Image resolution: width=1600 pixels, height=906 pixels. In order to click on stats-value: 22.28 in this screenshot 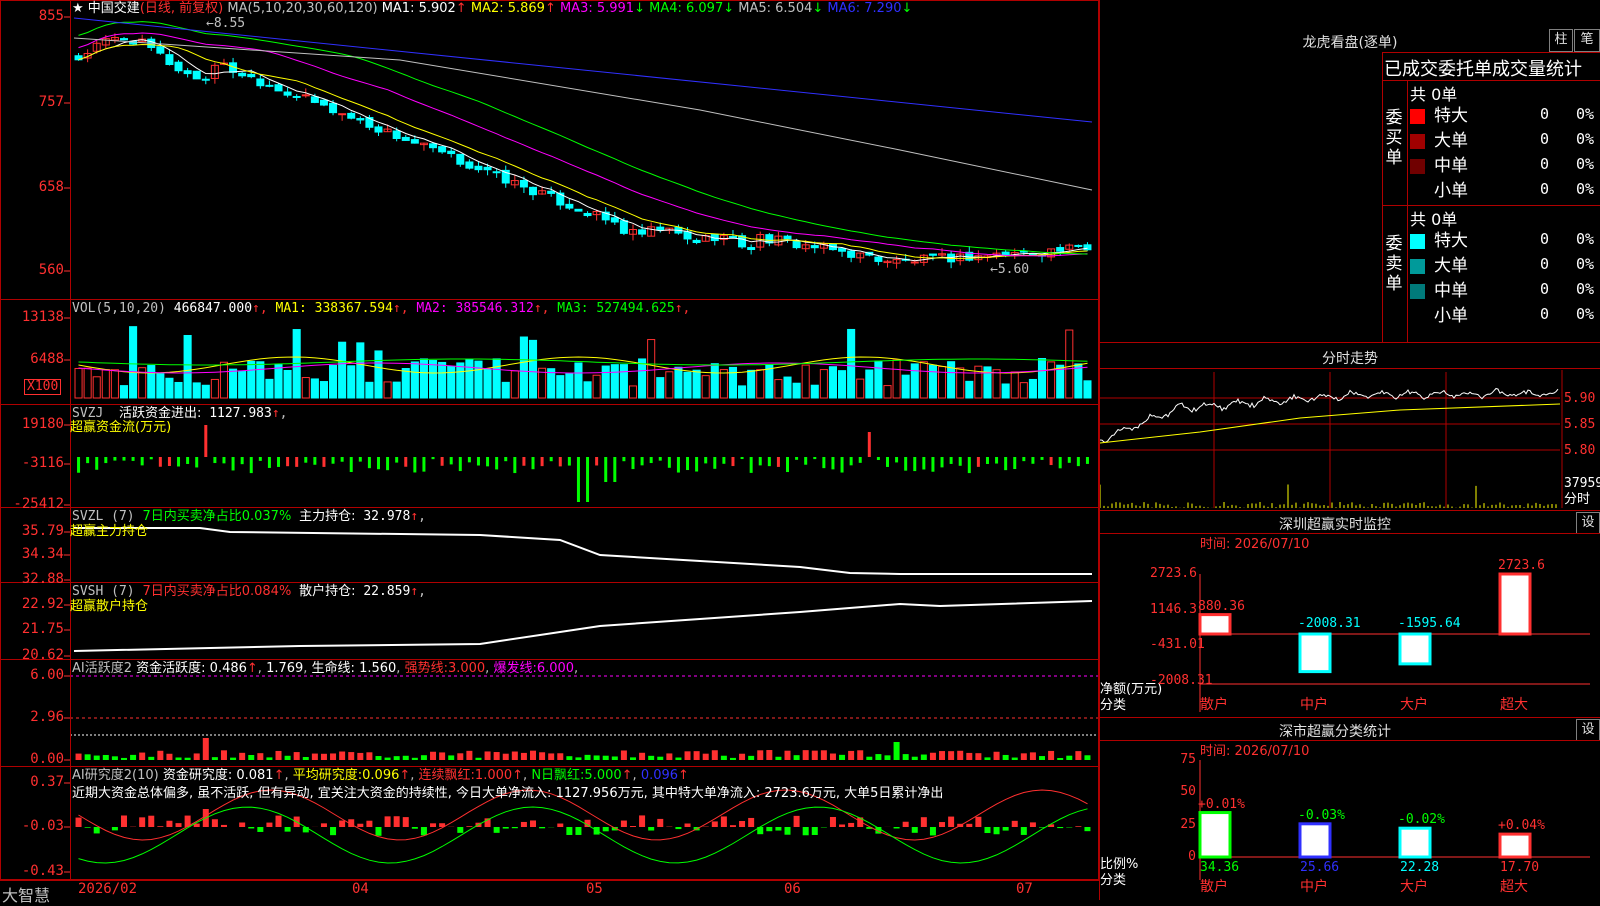, I will do `click(1419, 867)`.